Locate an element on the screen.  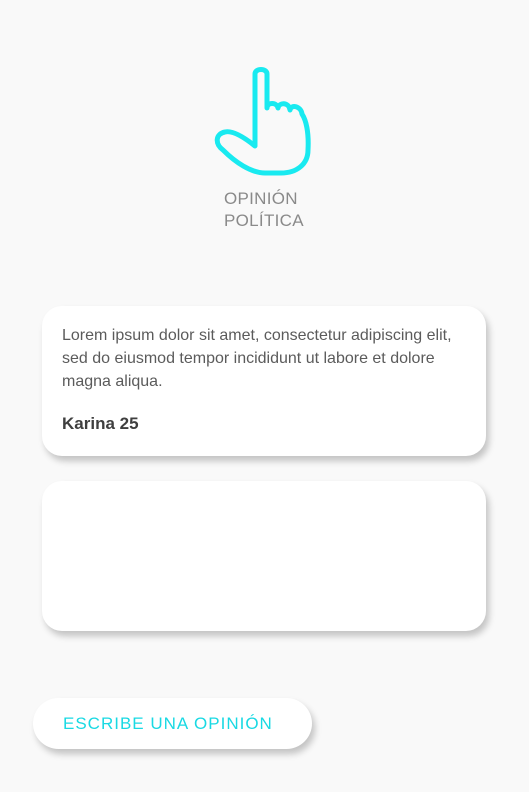
pointing-hand-icon is located at coordinates (265, 122).